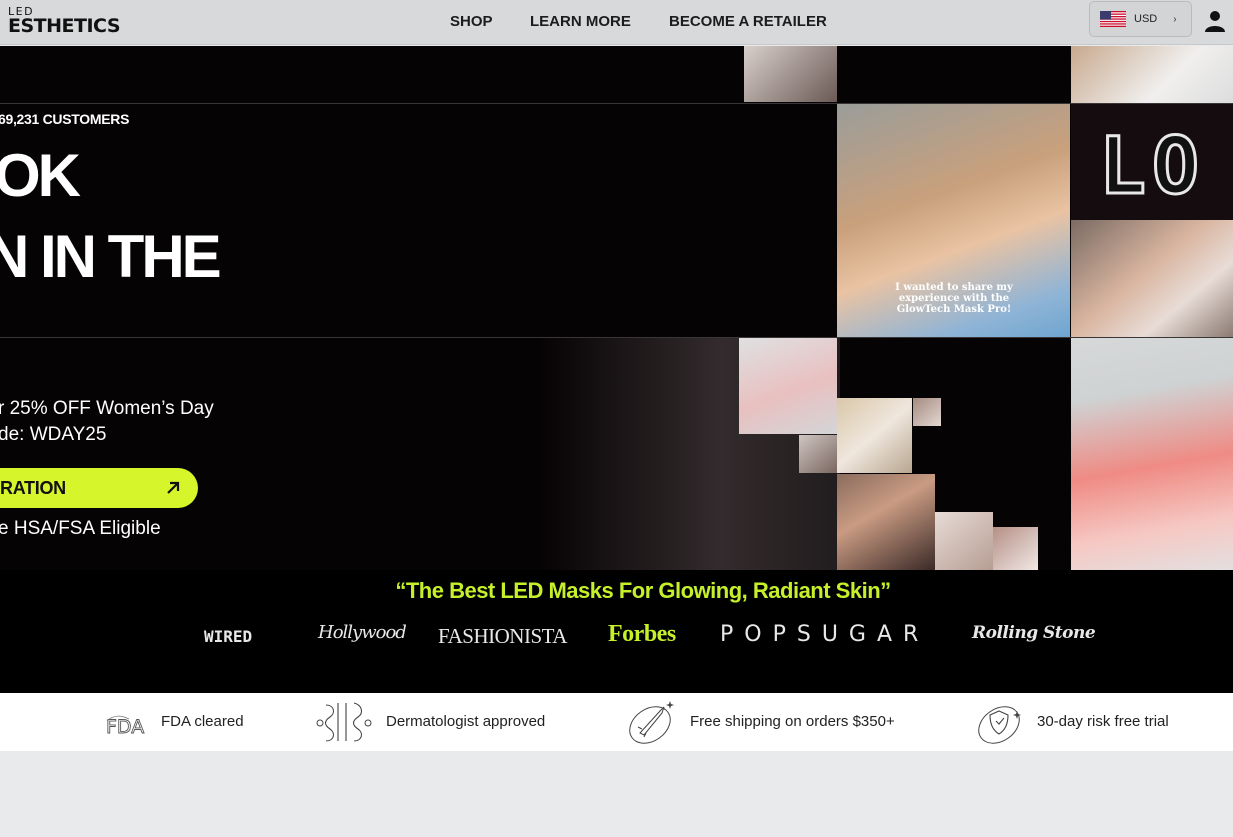 The width and height of the screenshot is (1233, 837). Describe the element at coordinates (33, 488) in the screenshot. I see `cta-label: RATION` at that location.